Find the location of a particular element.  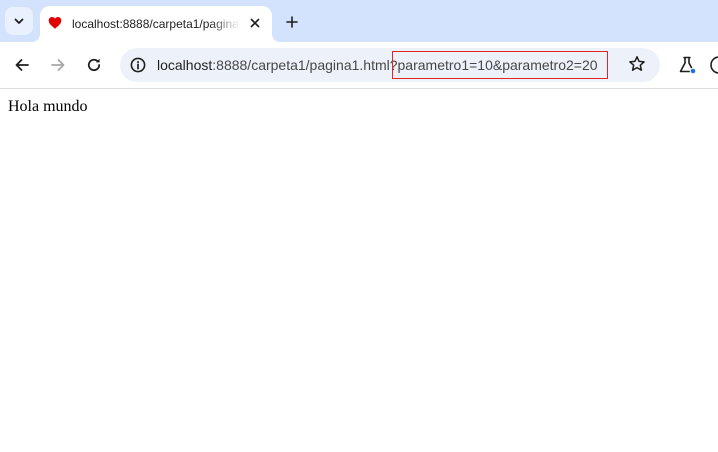

avatar-icon is located at coordinates (714, 65).